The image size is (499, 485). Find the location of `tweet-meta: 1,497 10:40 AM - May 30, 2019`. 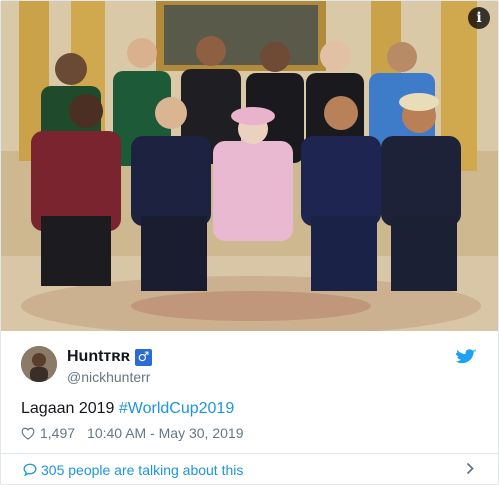

tweet-meta: 1,497 10:40 AM - May 30, 2019 is located at coordinates (132, 433).